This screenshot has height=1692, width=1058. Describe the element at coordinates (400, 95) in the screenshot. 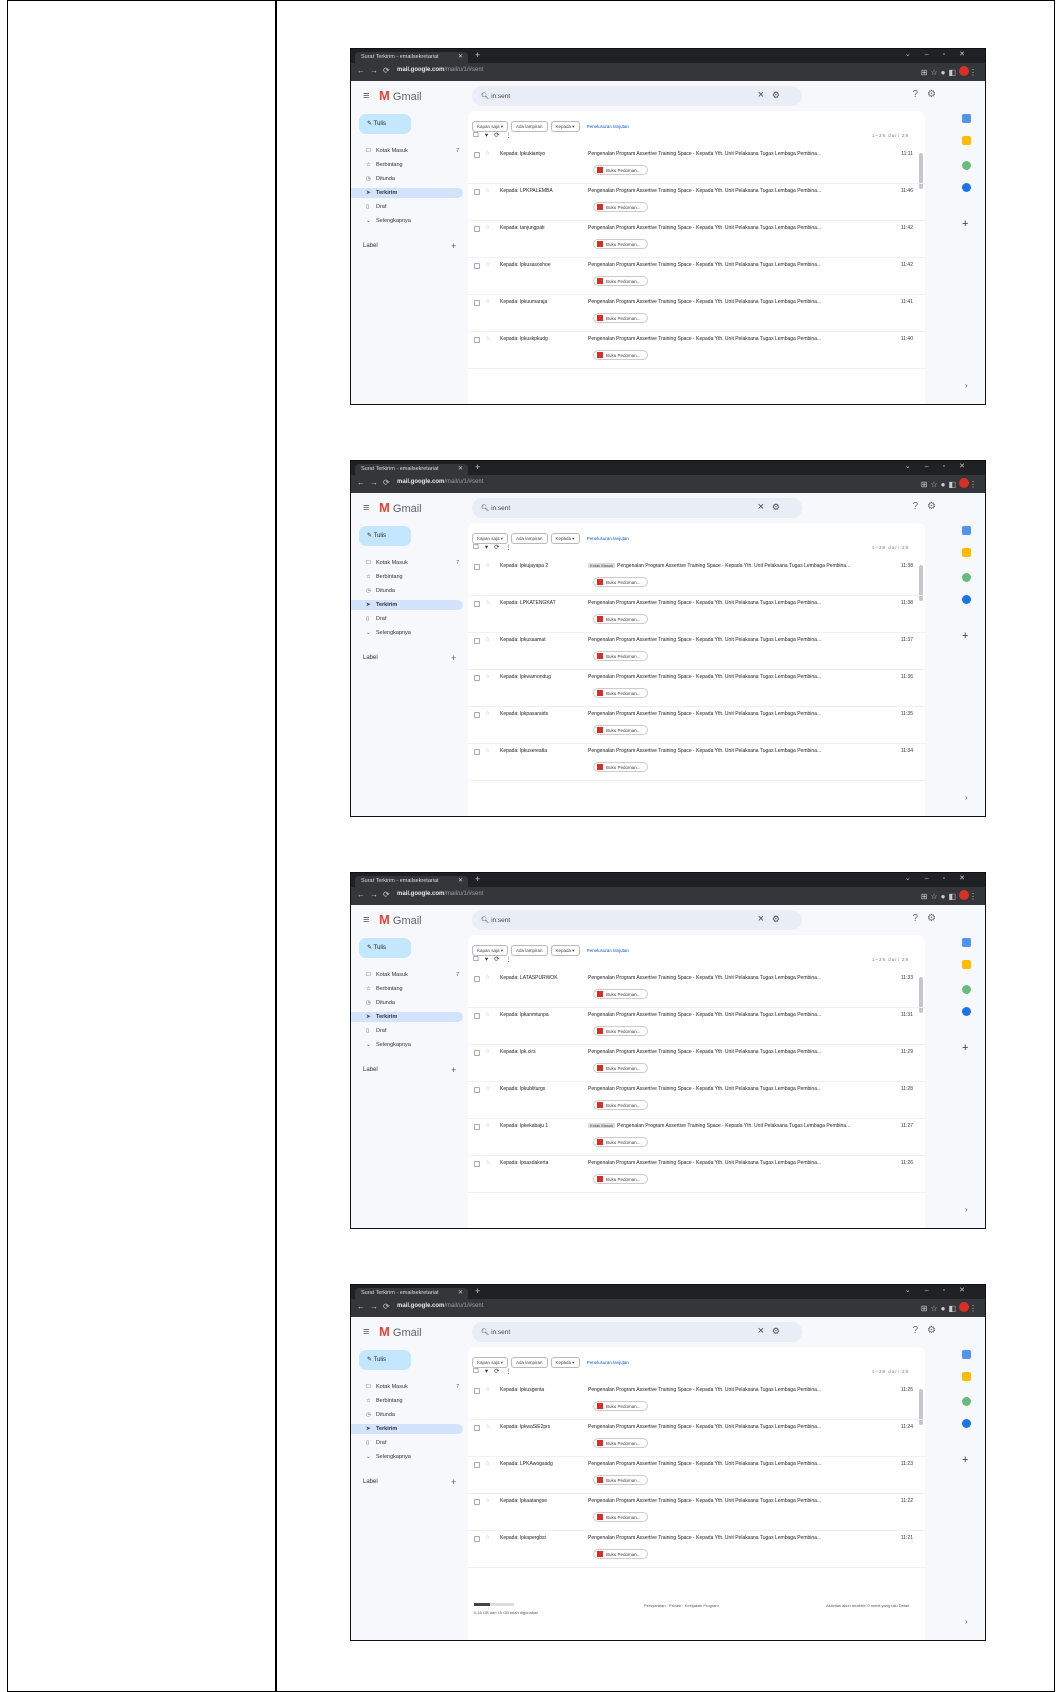

I see `gmail-logo: M Gmail` at that location.